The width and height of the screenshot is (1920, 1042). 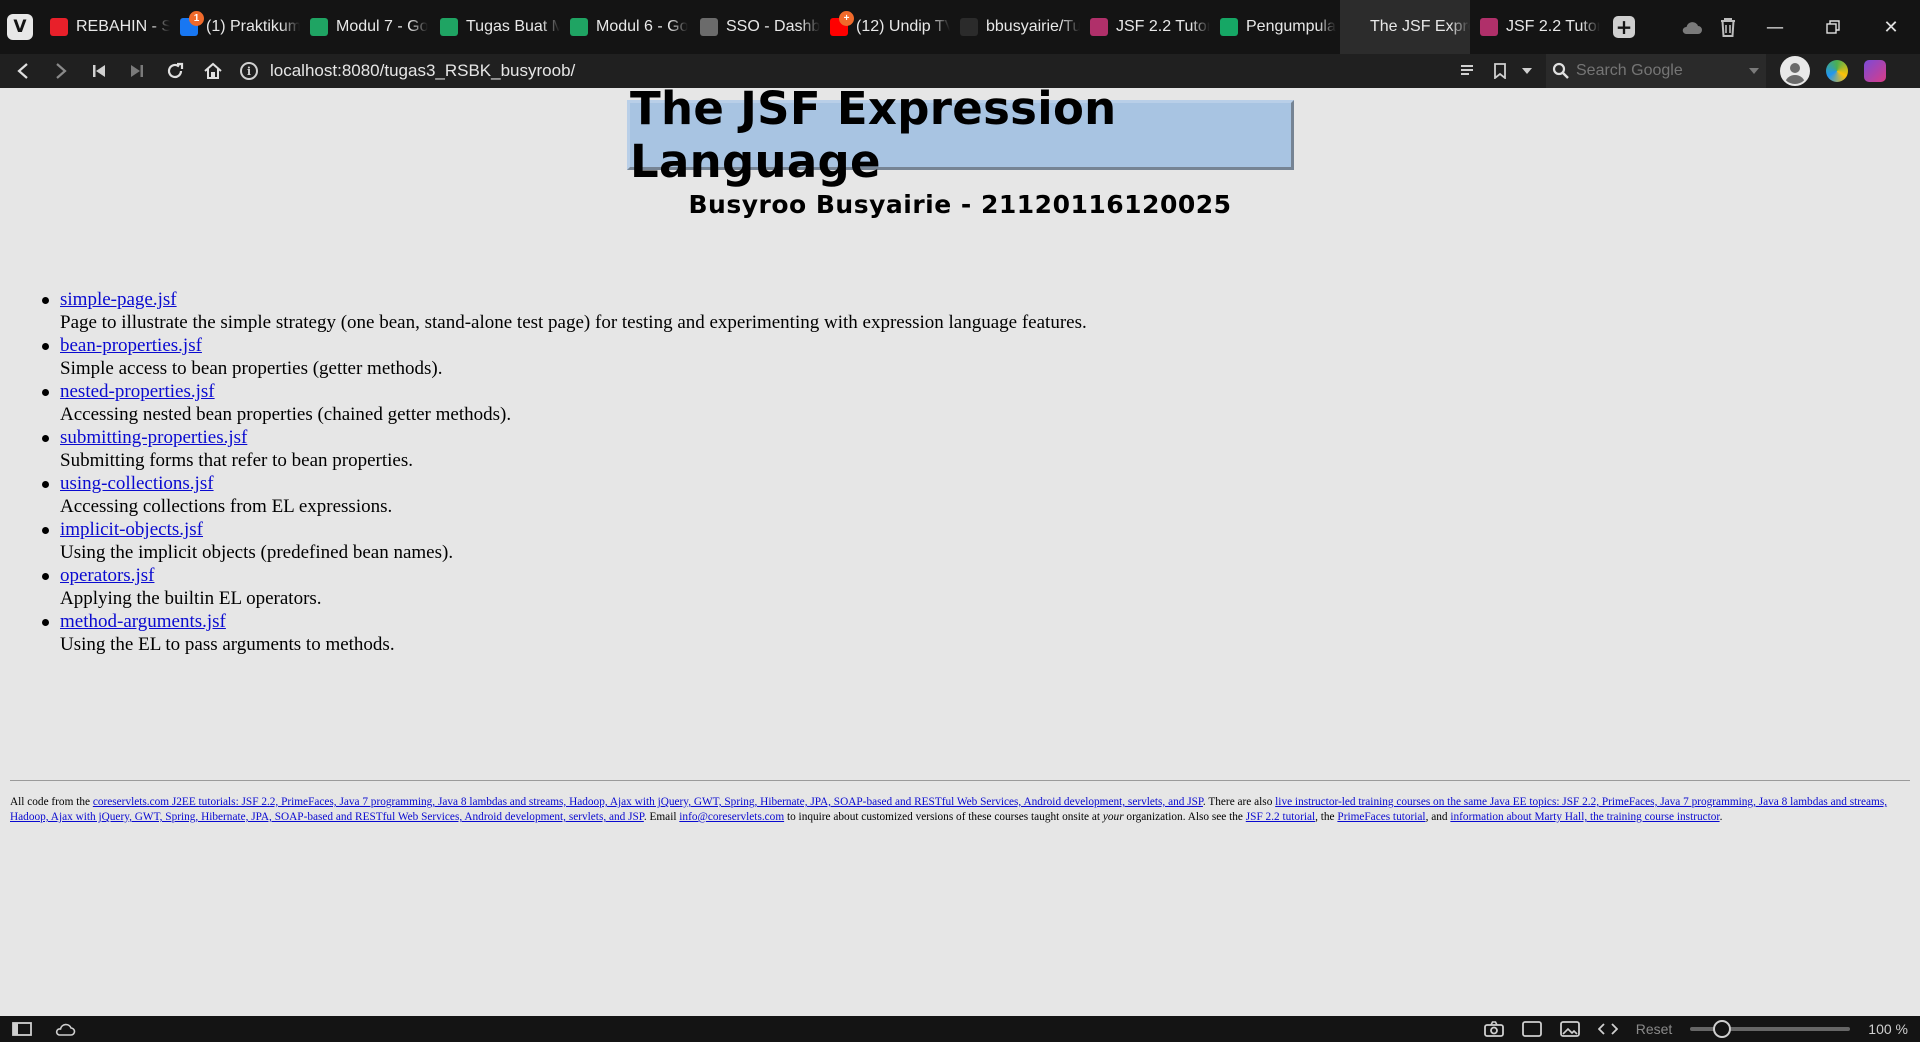 I want to click on camera-icon, so click(x=1493, y=1029).